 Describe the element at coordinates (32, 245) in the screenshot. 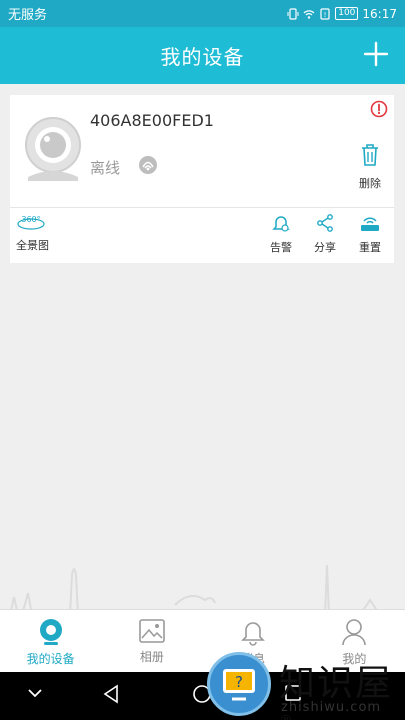

I see `panorama-label: 全景图` at that location.